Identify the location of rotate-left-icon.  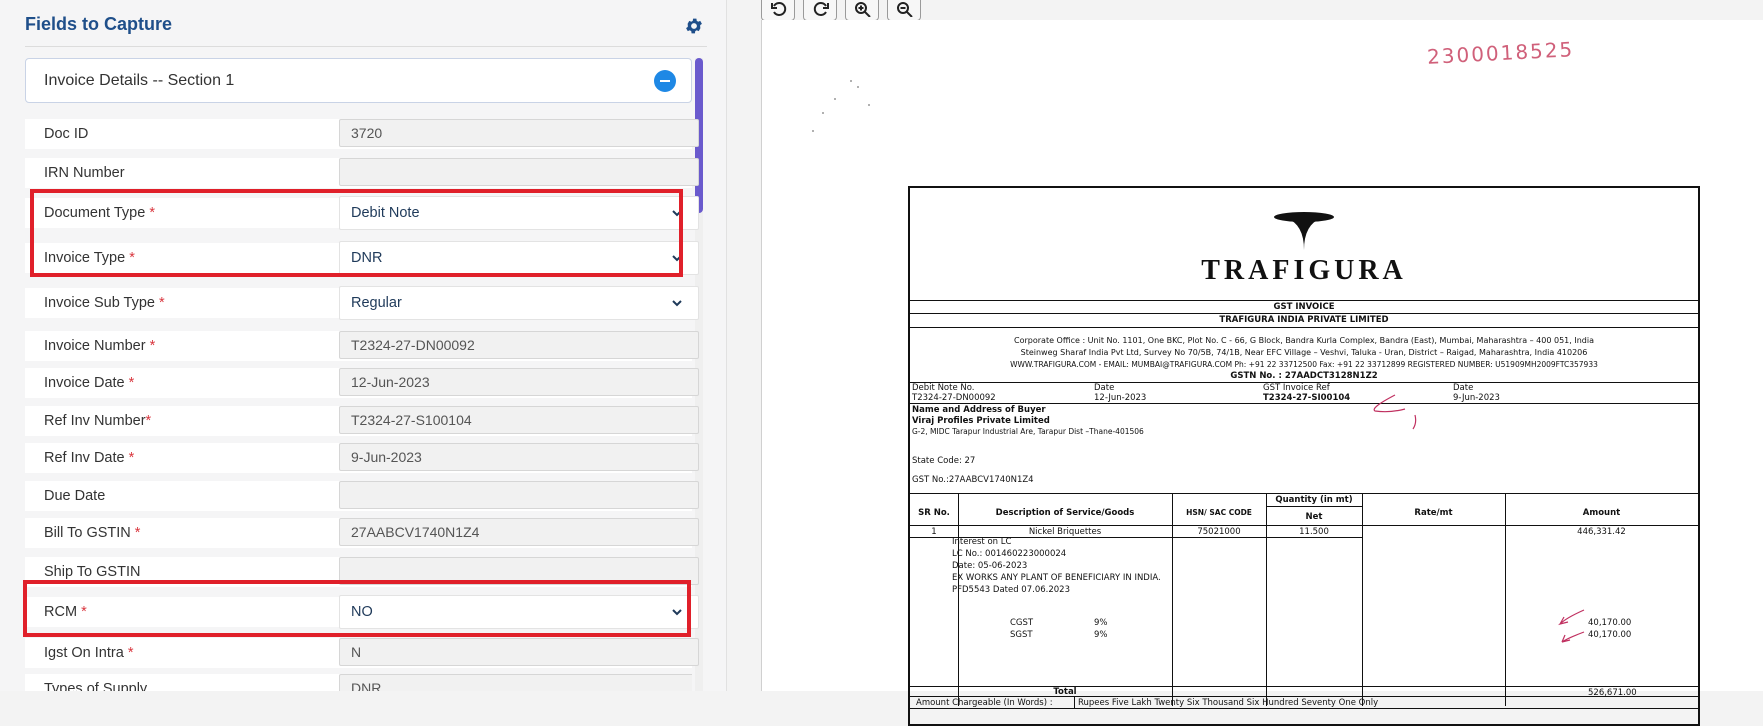
(779, 9).